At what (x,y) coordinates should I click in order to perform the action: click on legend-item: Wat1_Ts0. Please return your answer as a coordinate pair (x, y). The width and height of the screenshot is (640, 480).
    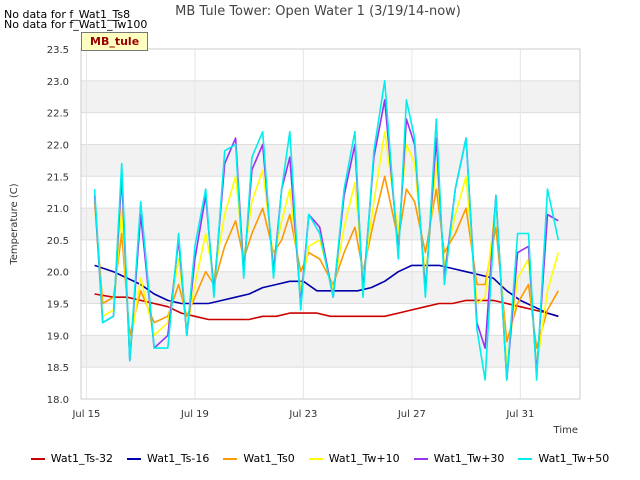
    Looking at the image, I should click on (259, 458).